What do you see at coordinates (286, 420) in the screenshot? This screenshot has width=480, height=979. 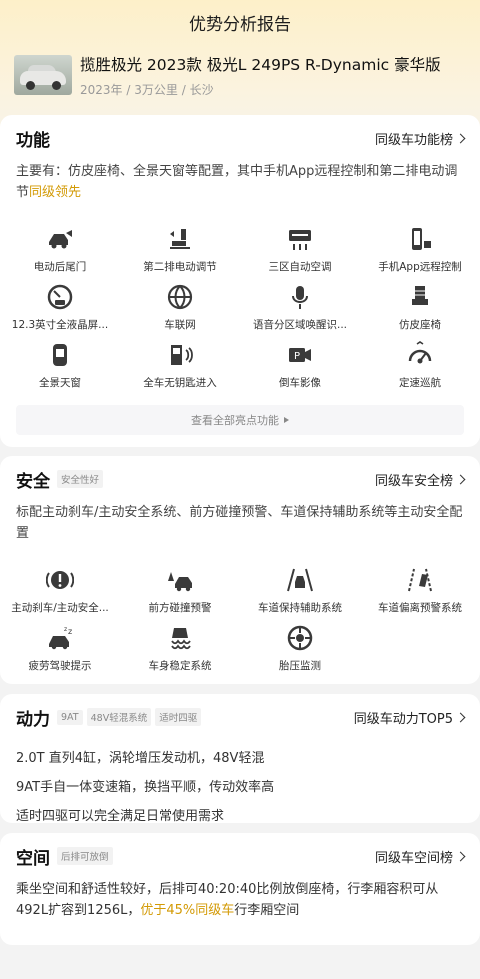 I see `play-arrow-icon` at bounding box center [286, 420].